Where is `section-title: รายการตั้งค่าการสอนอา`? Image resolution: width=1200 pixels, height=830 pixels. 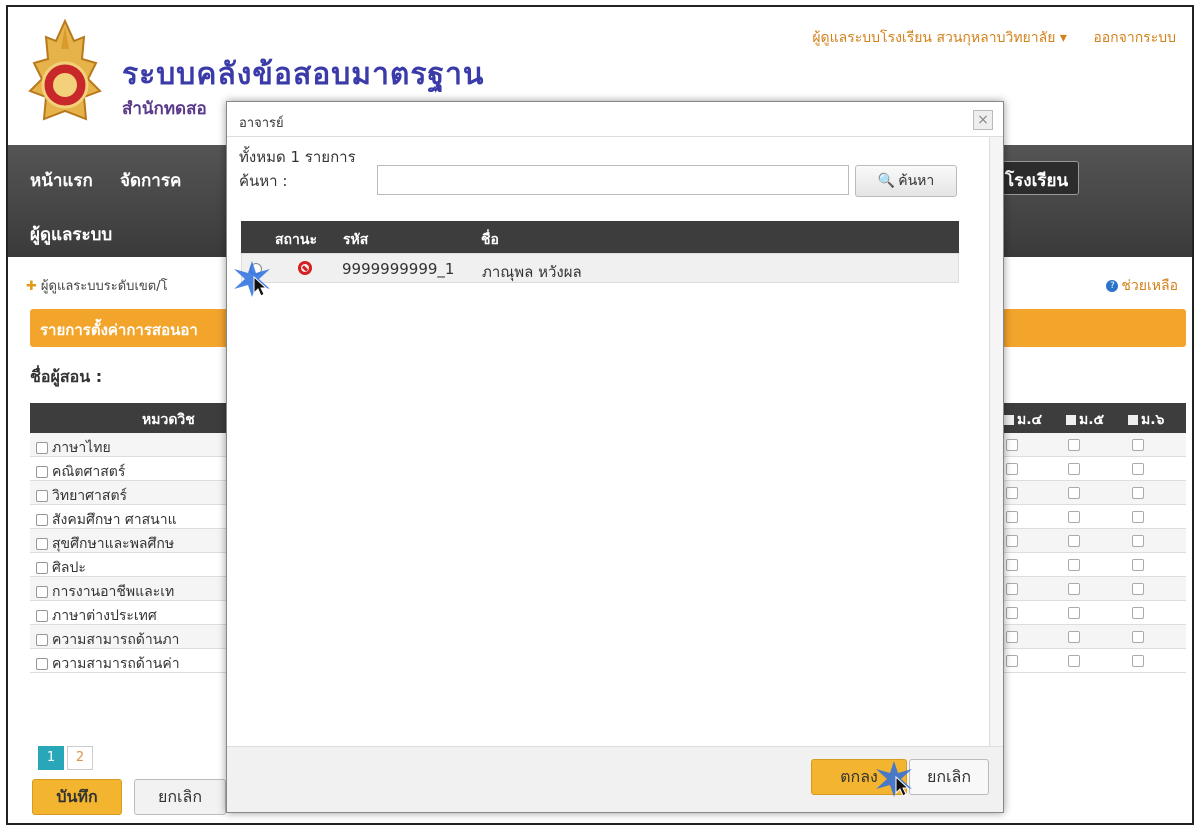 section-title: รายการตั้งค่าการสอนอา is located at coordinates (119, 330).